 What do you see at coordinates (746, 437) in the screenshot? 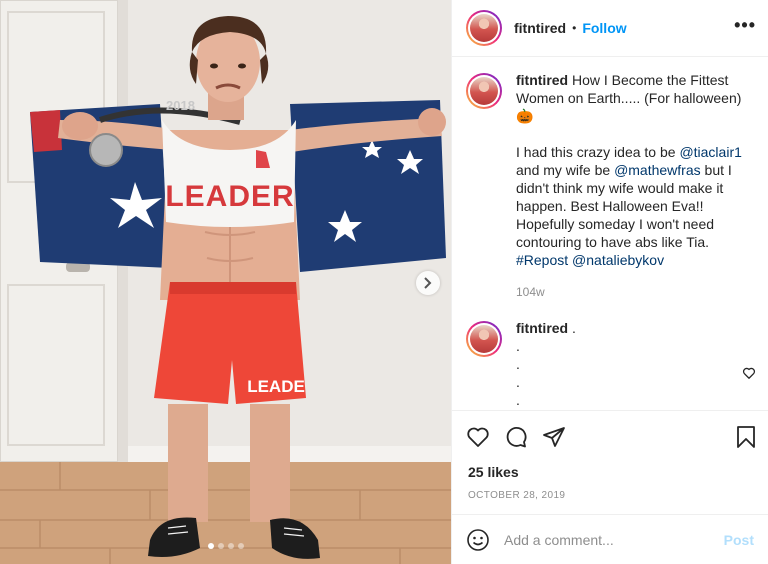
I see `bookmark-icon` at bounding box center [746, 437].